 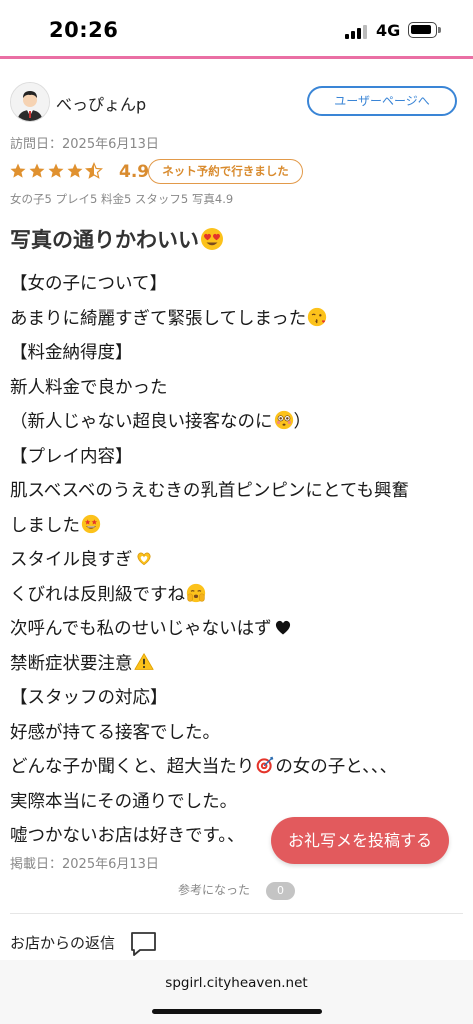 What do you see at coordinates (236, 28) in the screenshot?
I see `status-bar: 20:26 4G` at bounding box center [236, 28].